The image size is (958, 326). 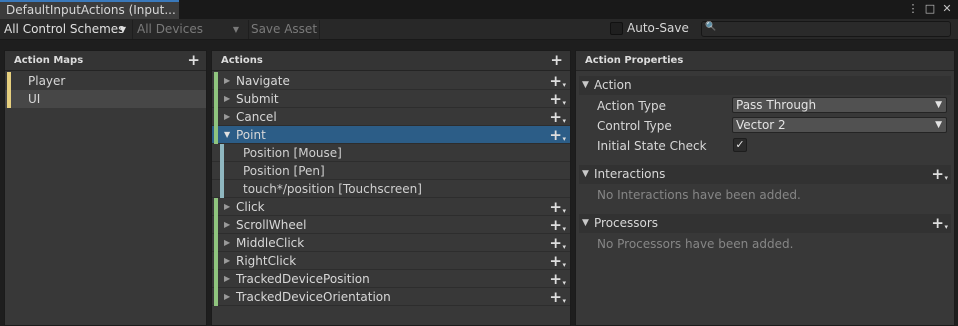 I want to click on control-scheme-dropdown: All Control Schemes ▼, so click(x=65, y=29).